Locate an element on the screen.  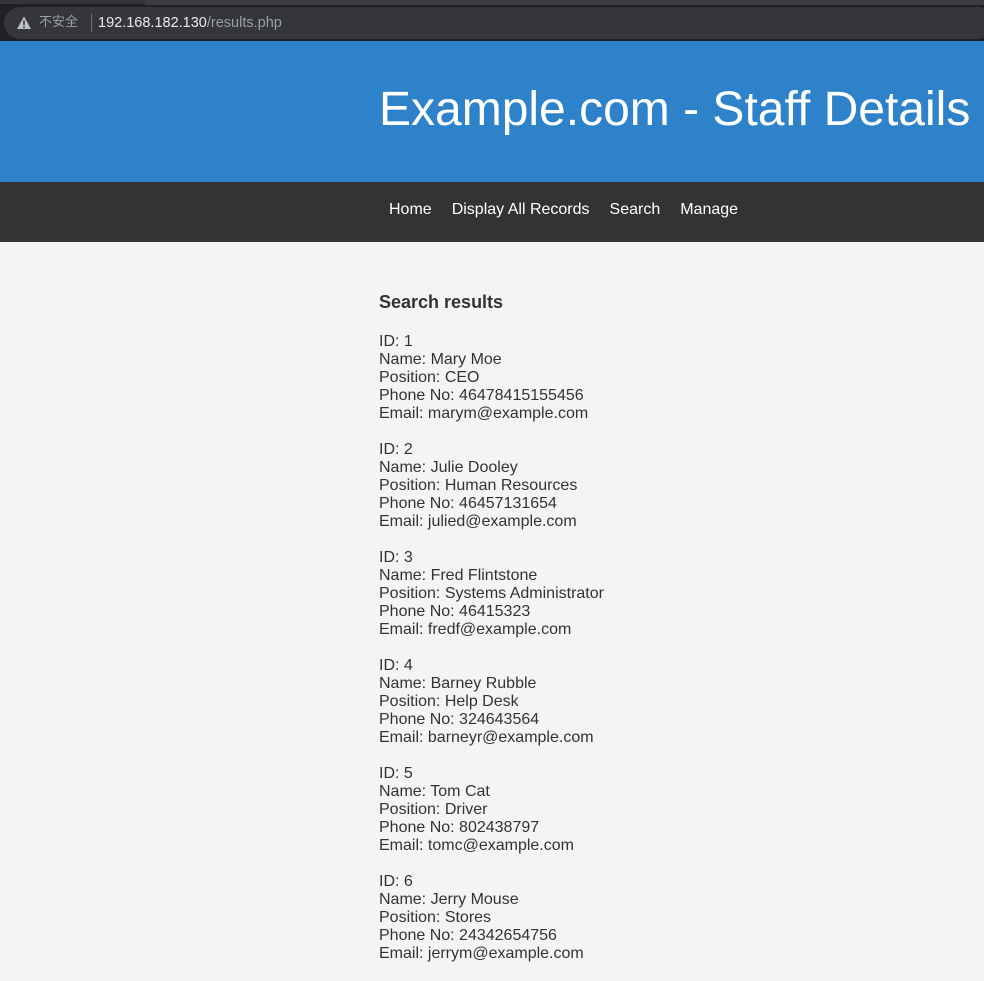
nav-link-manage: Manage is located at coordinates (709, 210).